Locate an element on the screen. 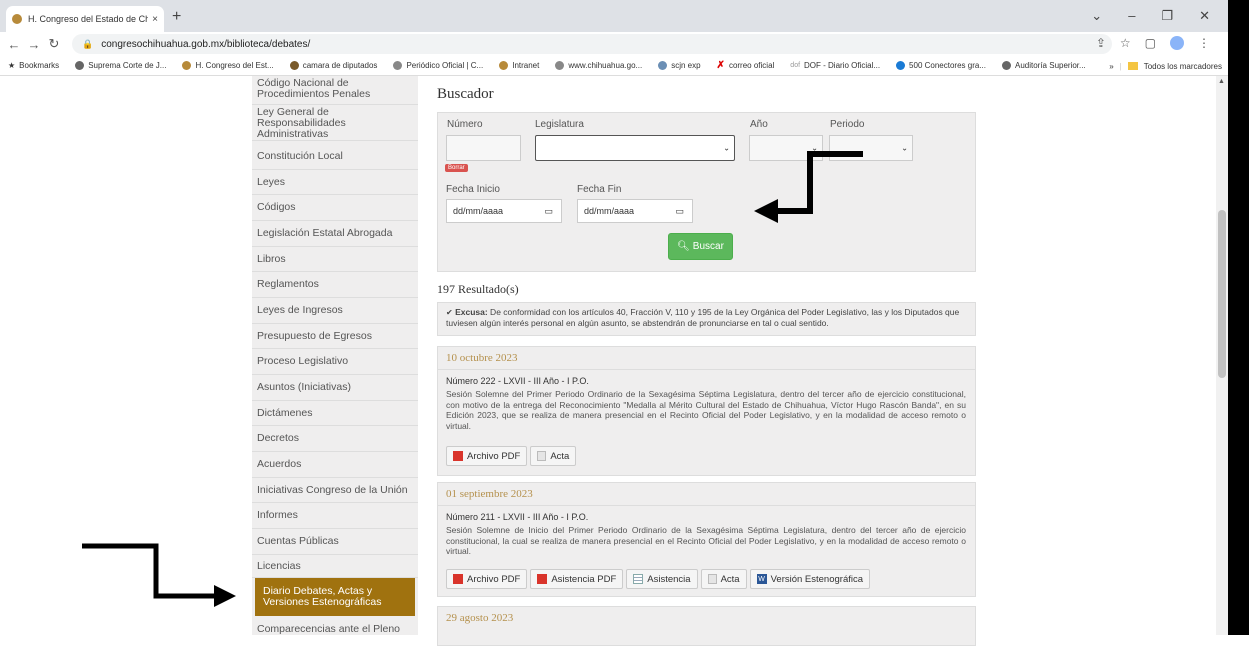 The width and height of the screenshot is (1249, 646). sidebar-item: Leyes de Ingresos is located at coordinates (335, 311).